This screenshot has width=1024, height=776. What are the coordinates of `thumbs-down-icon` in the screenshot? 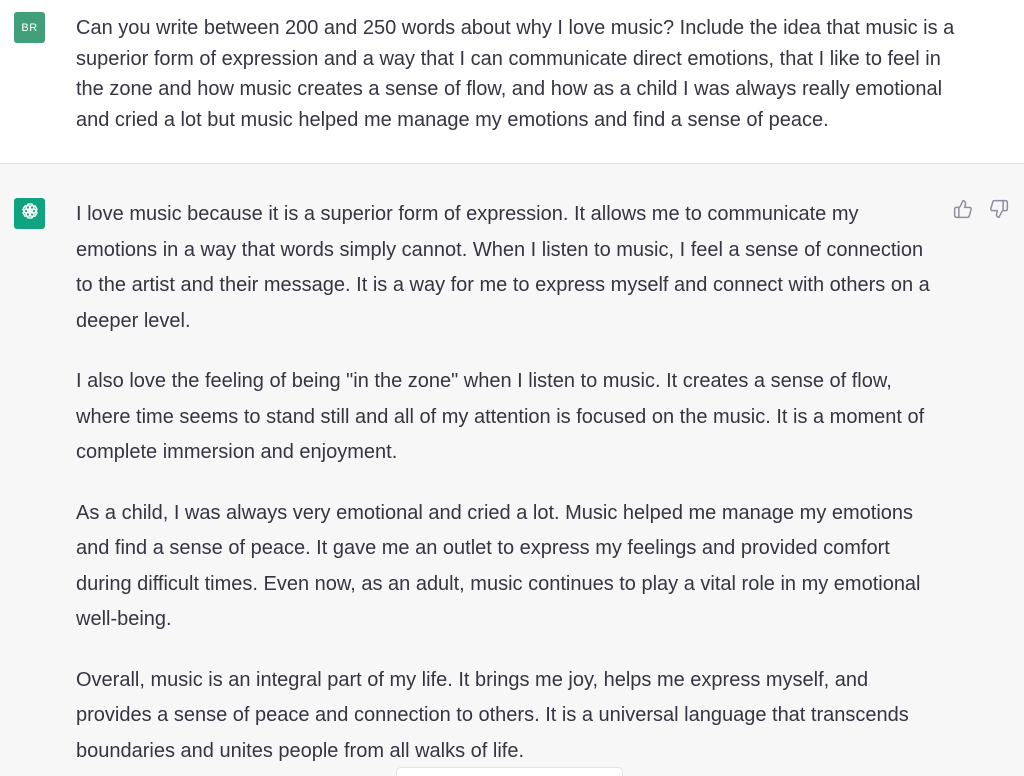 It's located at (999, 211).